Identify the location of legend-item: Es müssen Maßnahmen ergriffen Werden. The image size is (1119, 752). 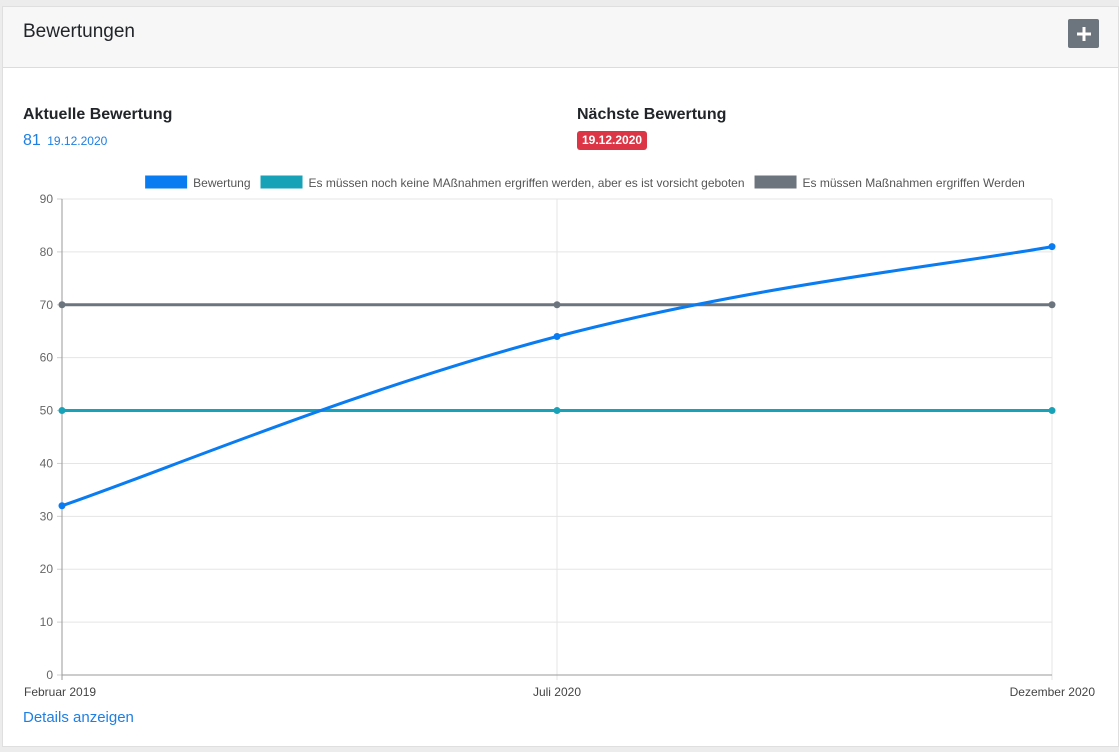
(889, 183).